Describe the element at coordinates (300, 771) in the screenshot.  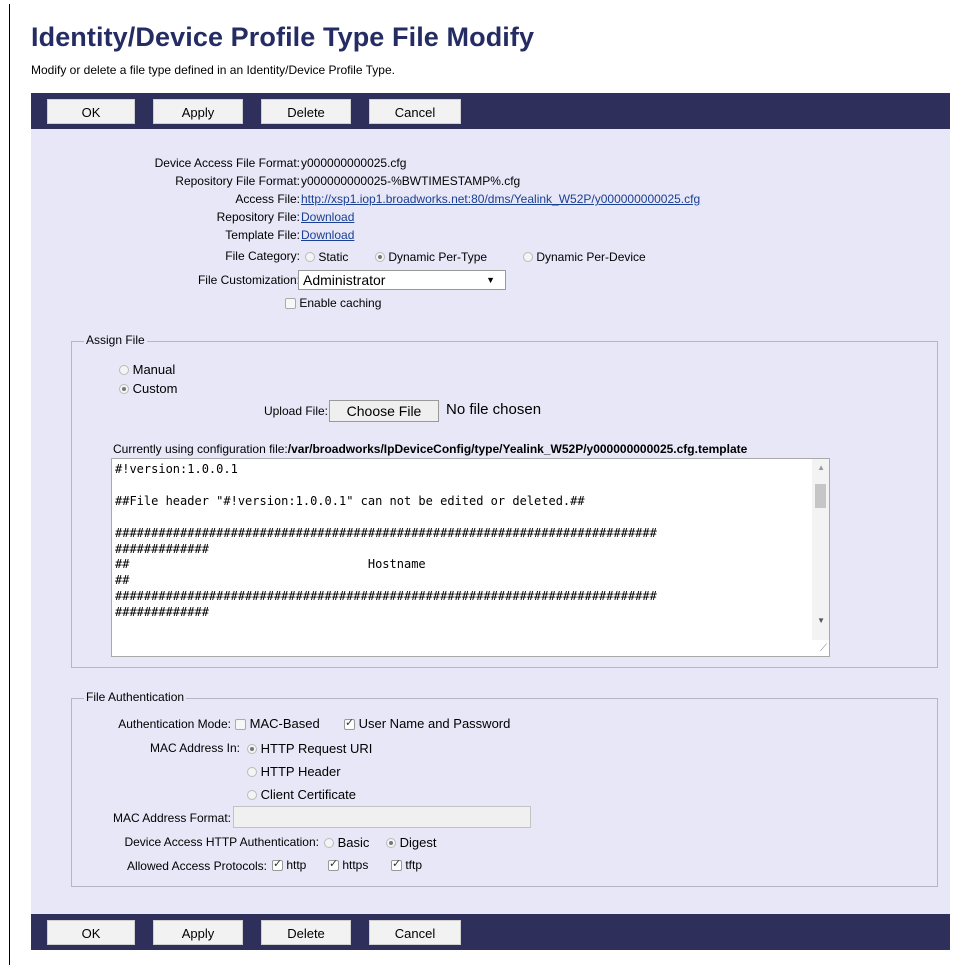
I see `mac-in-http-header-label: HTTP Header` at that location.